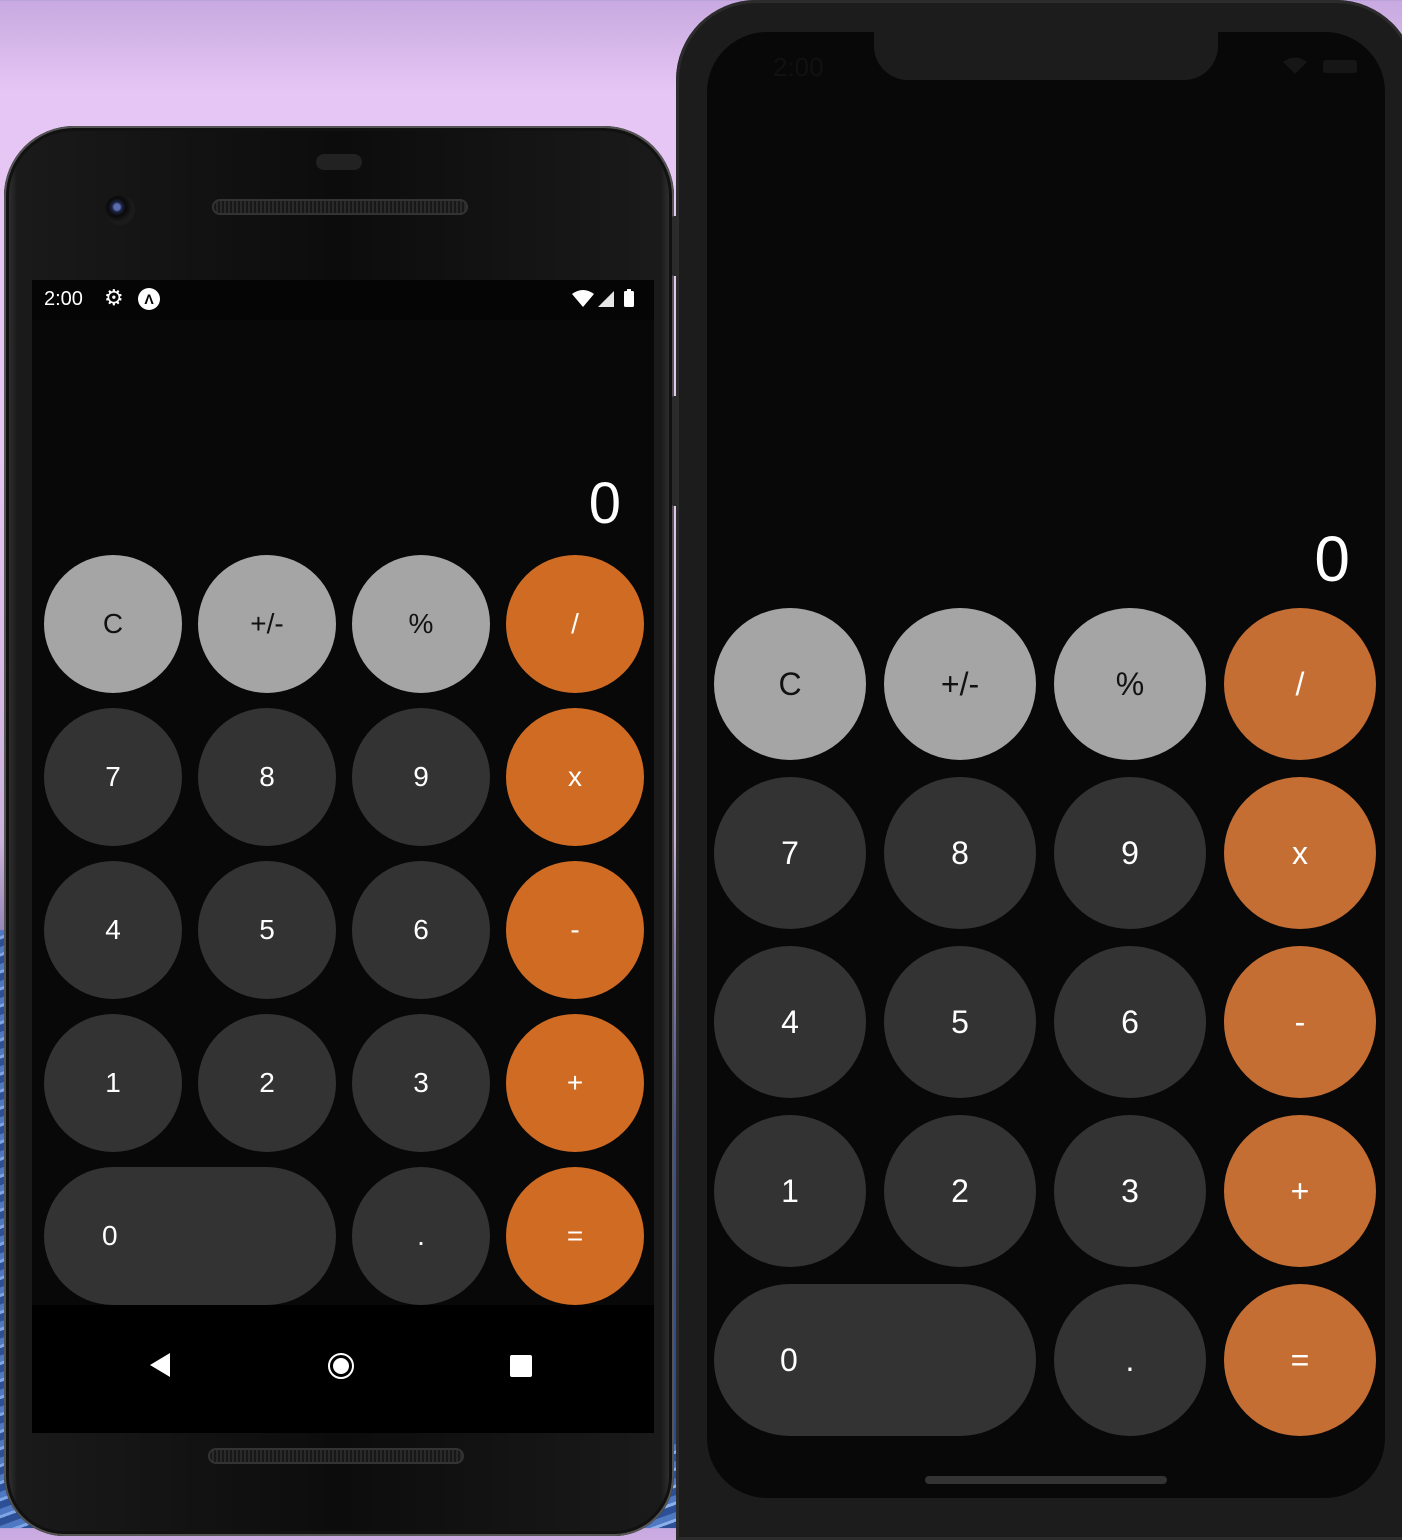 The width and height of the screenshot is (1402, 1540). I want to click on status-time: 2:00, so click(63, 299).